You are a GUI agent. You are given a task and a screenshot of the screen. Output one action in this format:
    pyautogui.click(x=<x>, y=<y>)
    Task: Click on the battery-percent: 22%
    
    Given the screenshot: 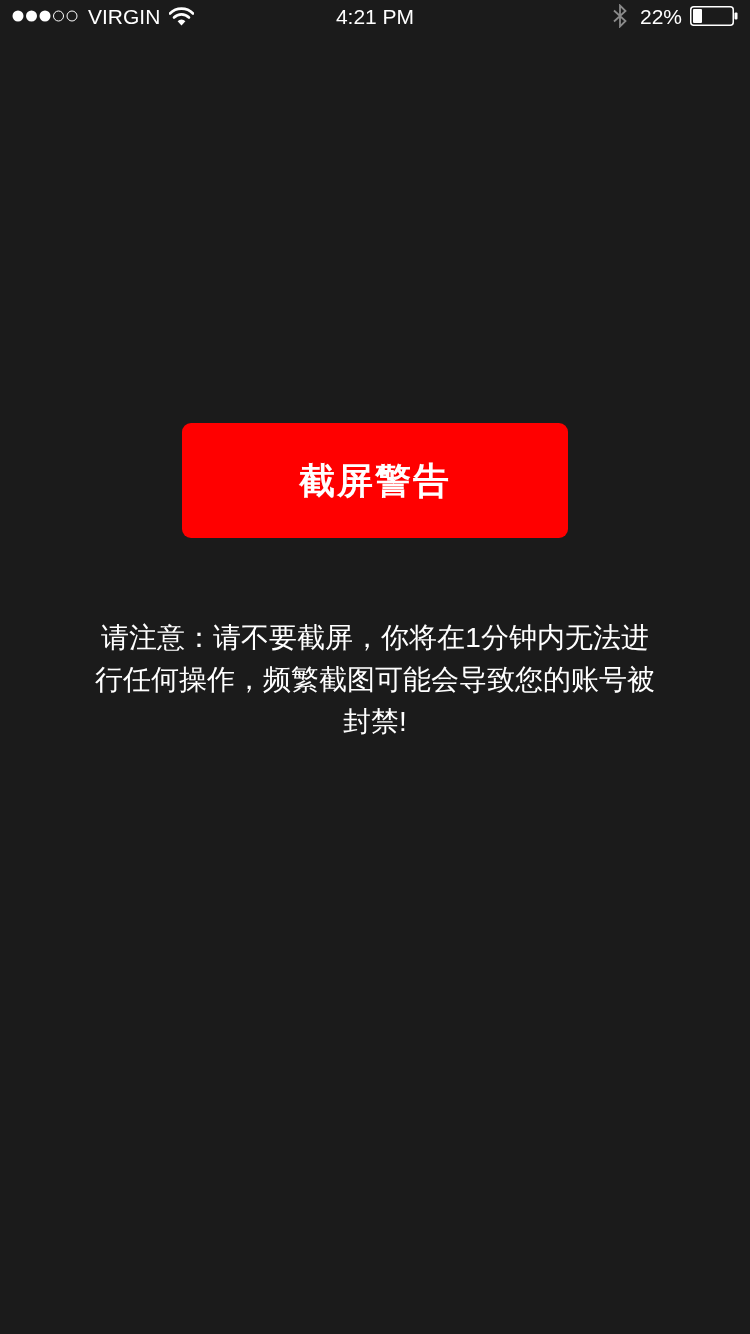 What is the action you would take?
    pyautogui.click(x=660, y=16)
    